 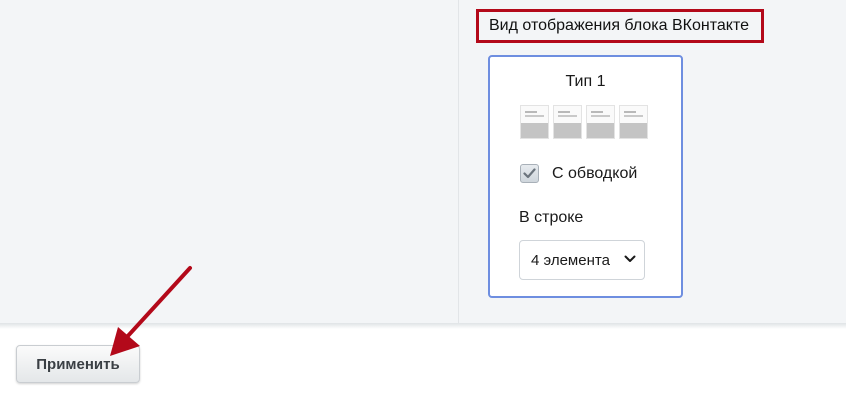 I want to click on items-per-row-label: В строке, so click(x=551, y=217).